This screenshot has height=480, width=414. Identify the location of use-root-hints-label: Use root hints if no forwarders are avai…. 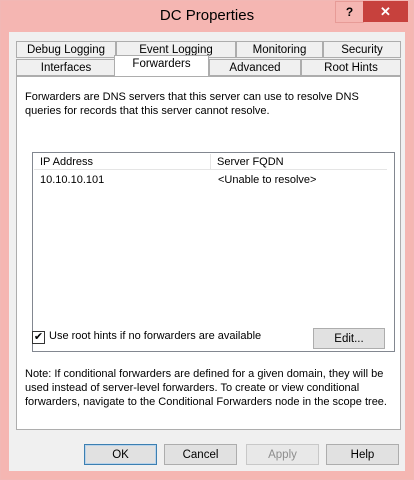
(155, 336).